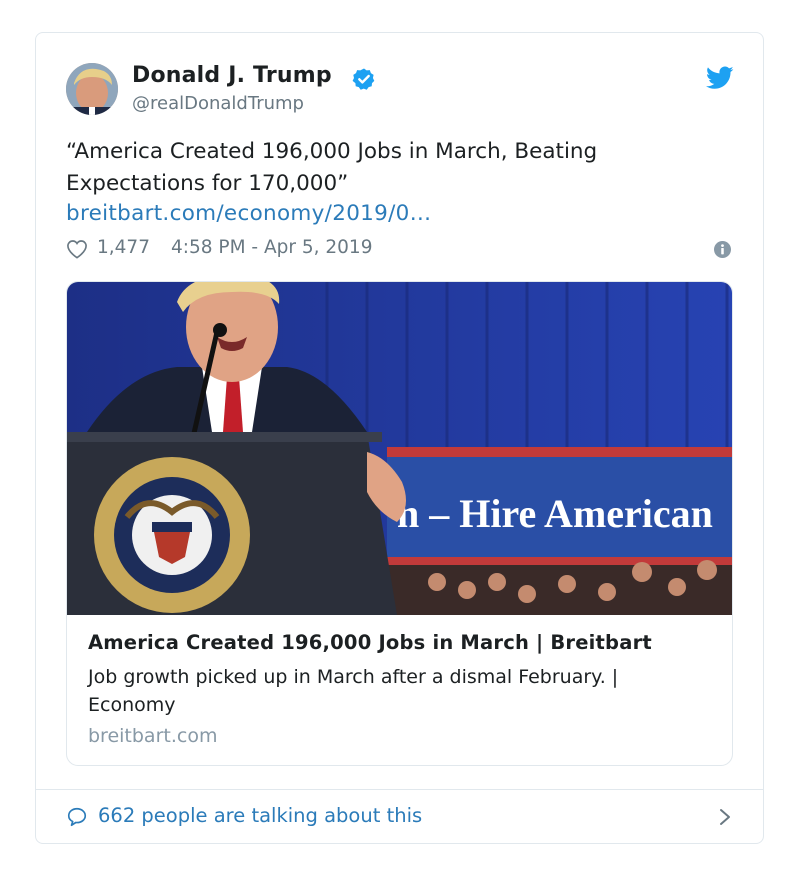 This screenshot has height=881, width=799. I want to click on banner-text: n – Hire American, so click(555, 513).